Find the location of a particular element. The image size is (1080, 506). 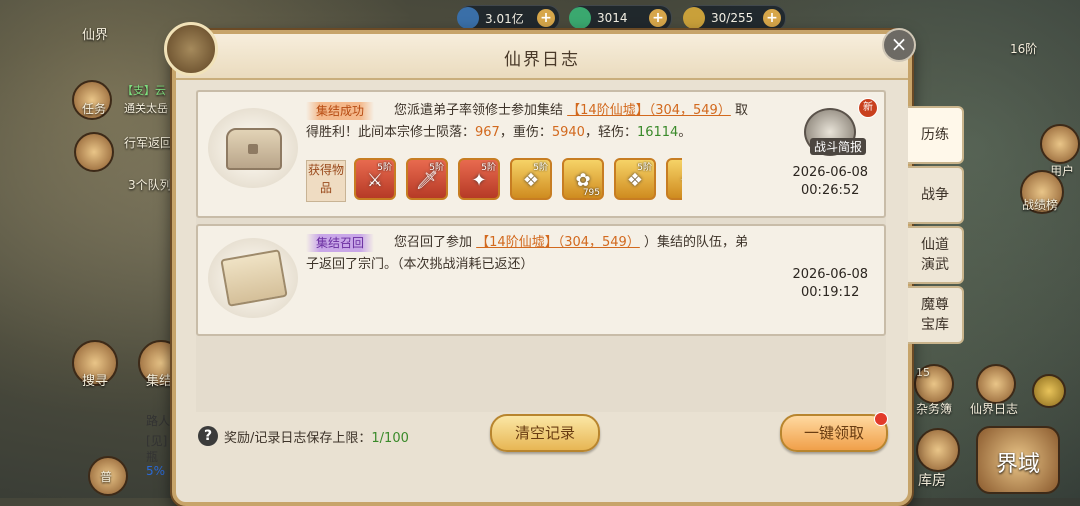

log-text: 。 is located at coordinates (685, 132).